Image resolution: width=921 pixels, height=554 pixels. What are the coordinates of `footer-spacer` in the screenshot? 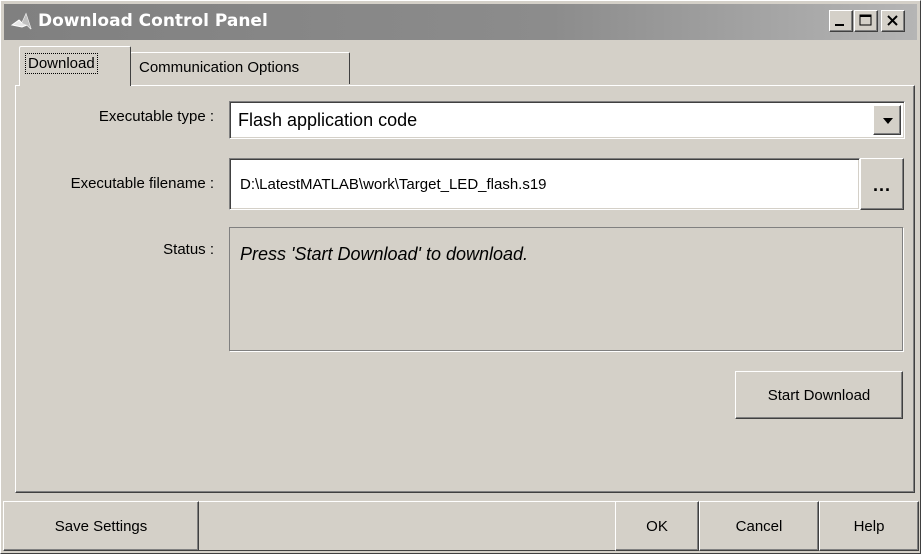 It's located at (407, 526).